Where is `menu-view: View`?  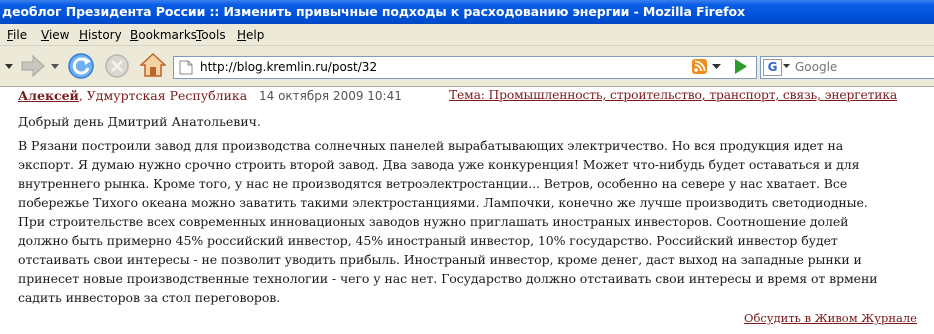 menu-view: View is located at coordinates (55, 35).